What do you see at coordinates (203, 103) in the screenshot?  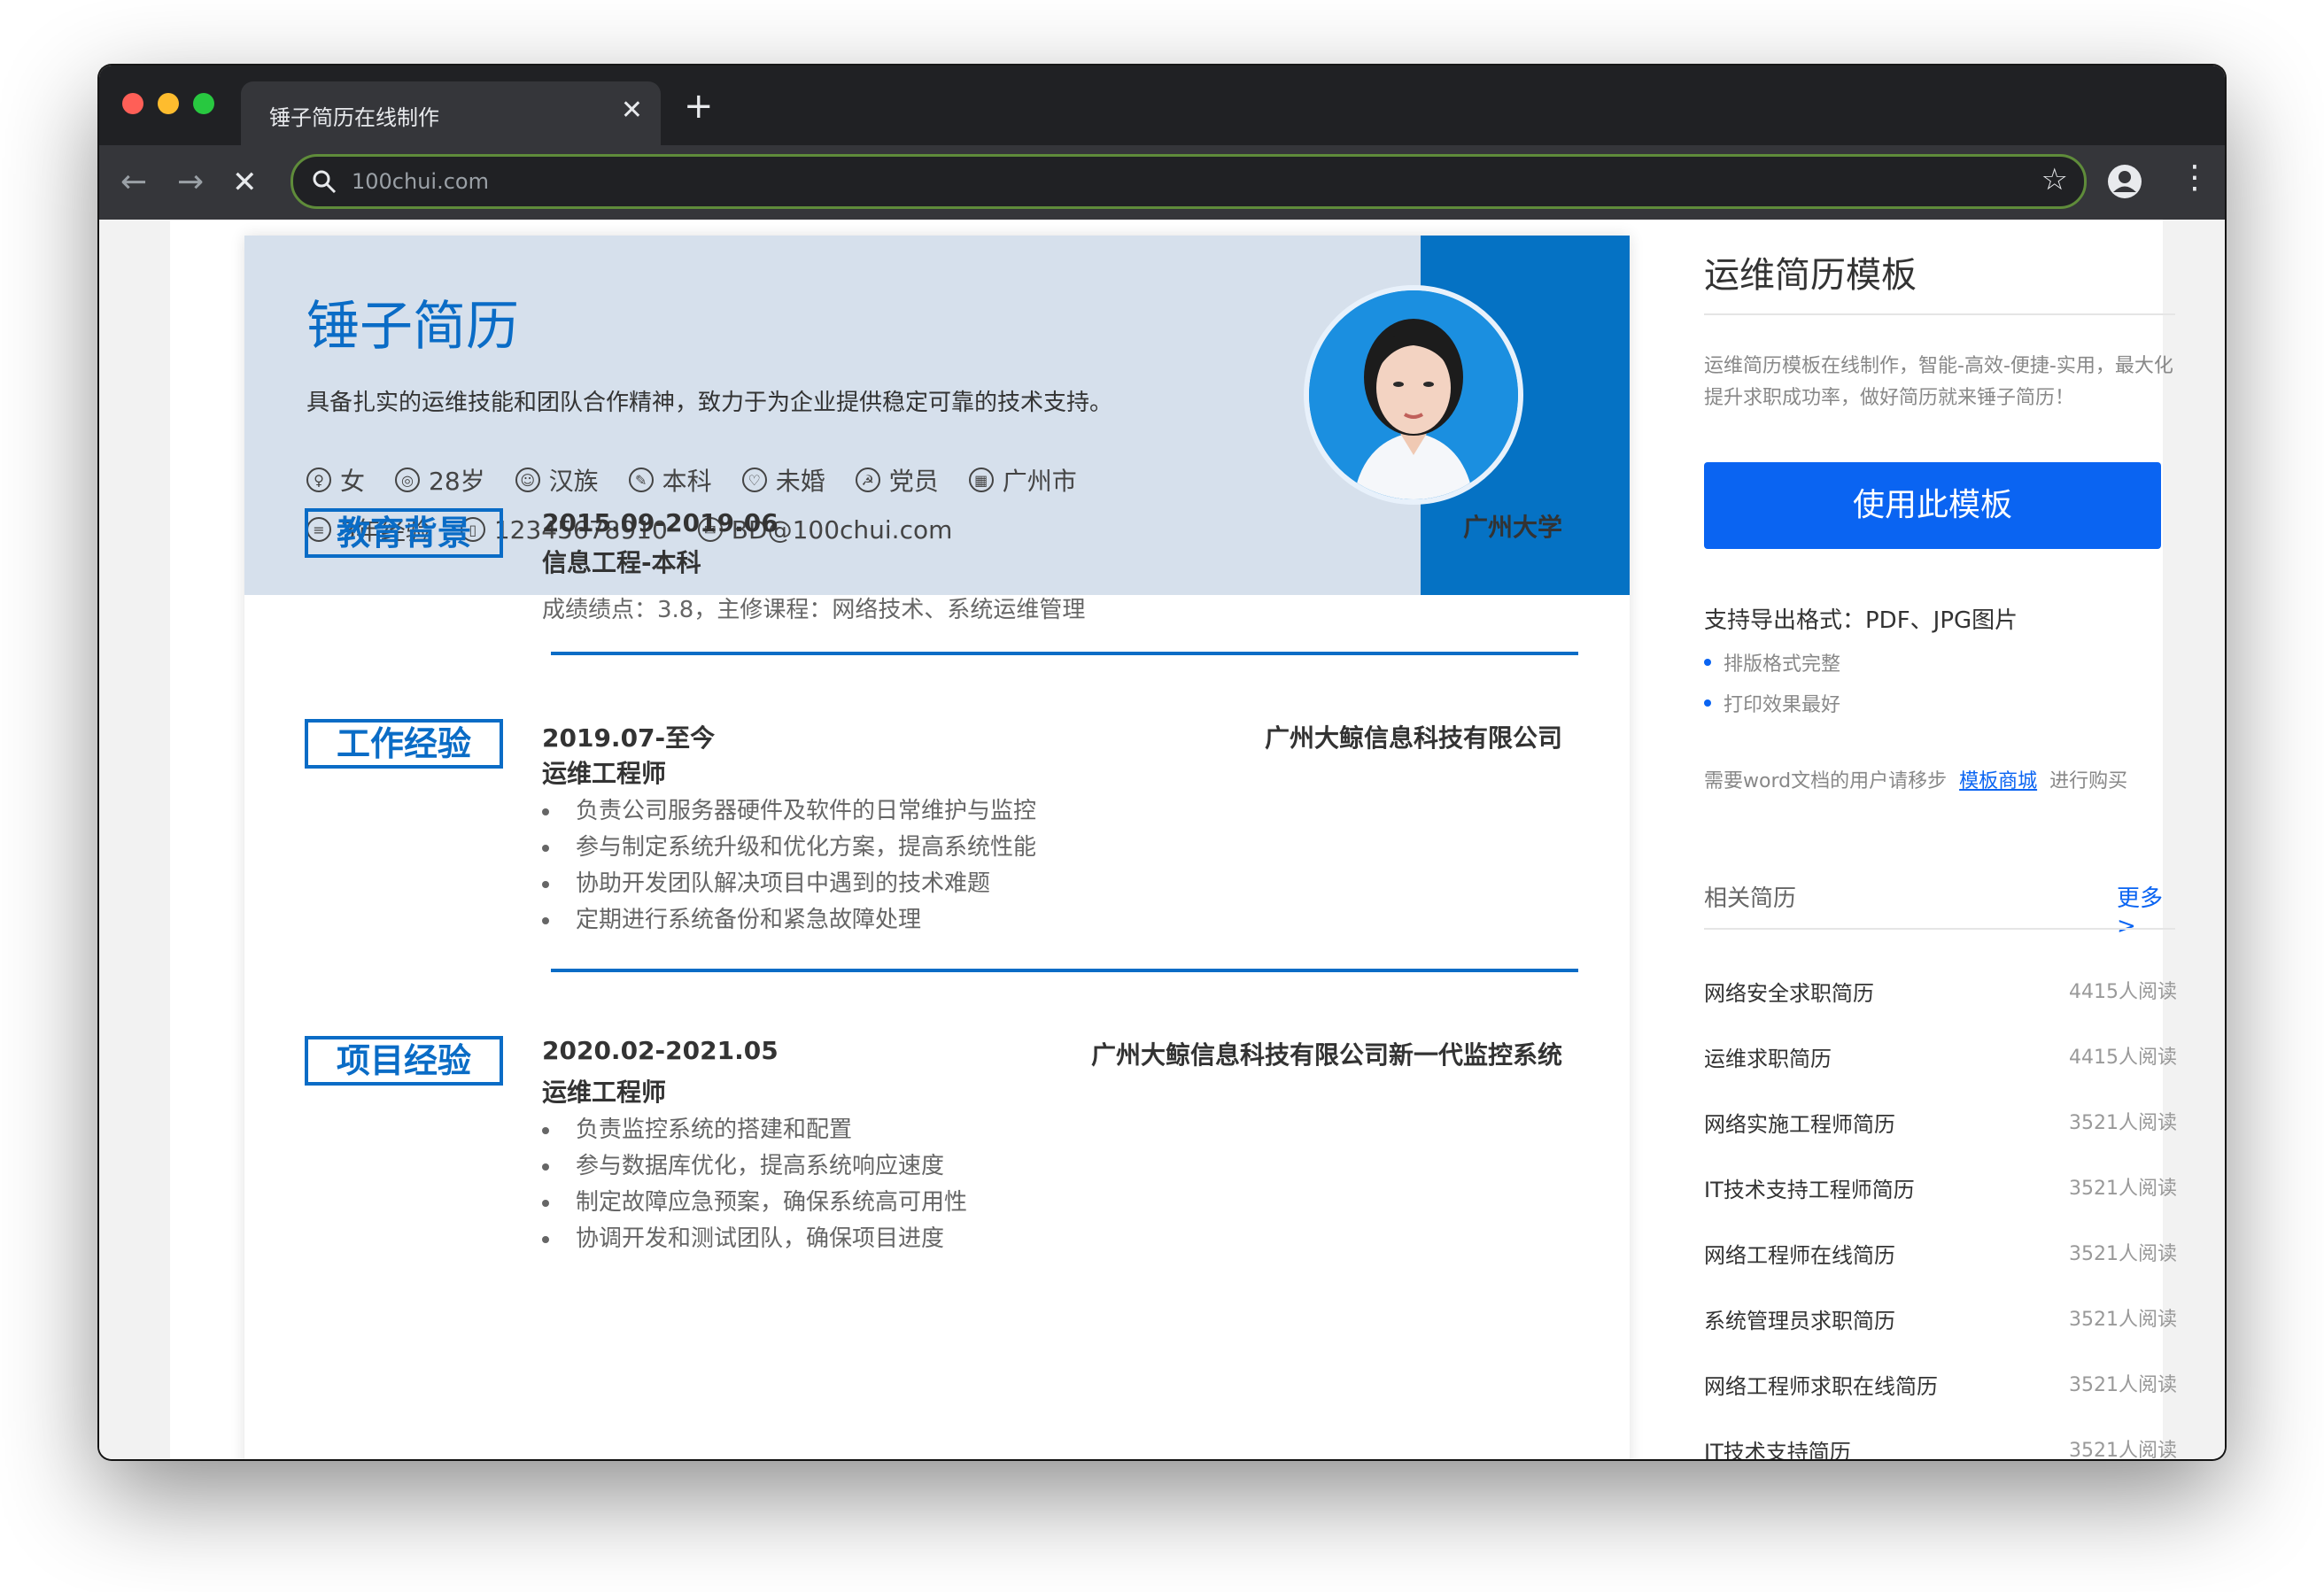 I see `maximize-window-button` at bounding box center [203, 103].